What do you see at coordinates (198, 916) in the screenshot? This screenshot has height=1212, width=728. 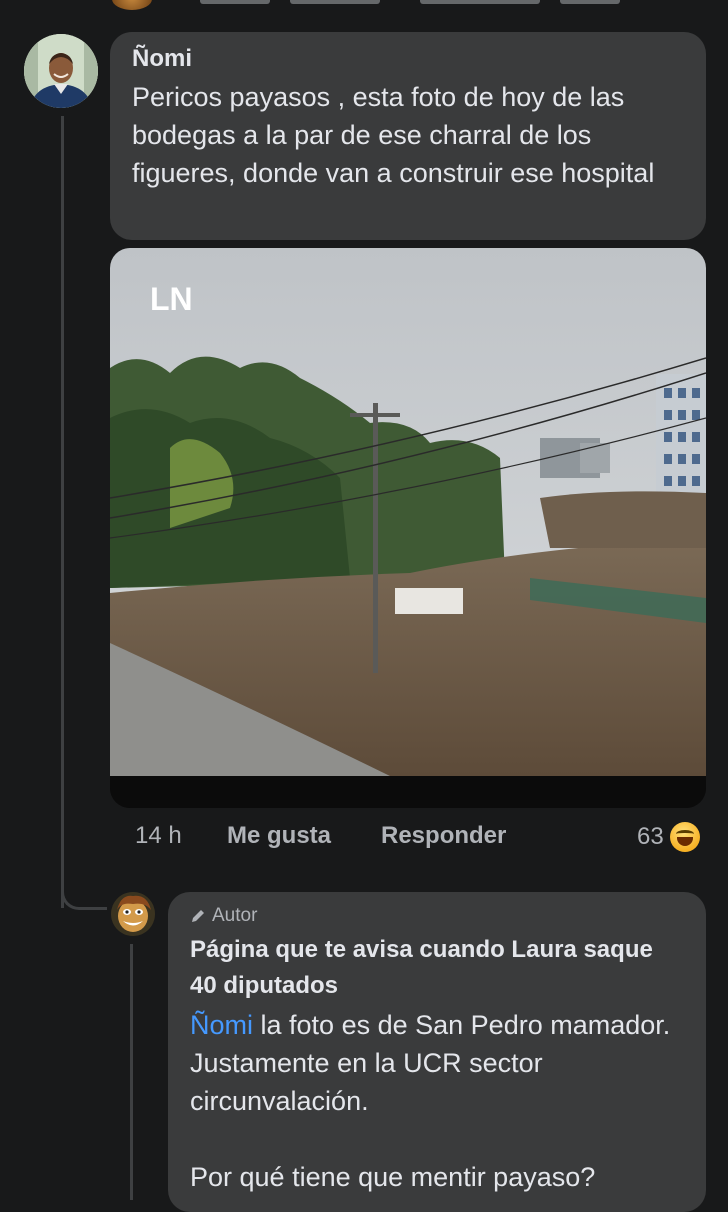 I see `pencil-icon` at bounding box center [198, 916].